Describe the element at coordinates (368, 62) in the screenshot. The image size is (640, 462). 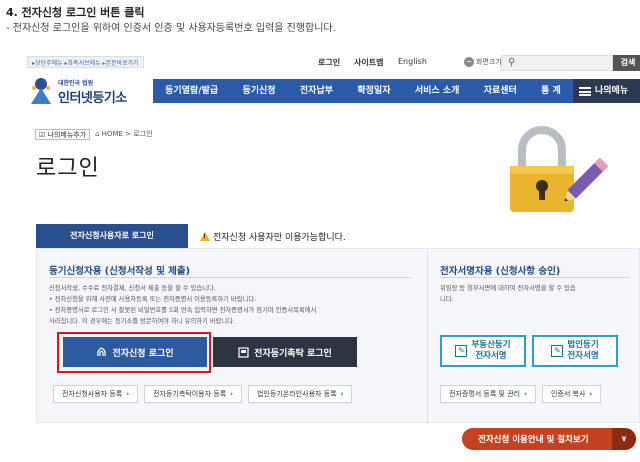
I see `sitemap-link: 사이트맵` at that location.